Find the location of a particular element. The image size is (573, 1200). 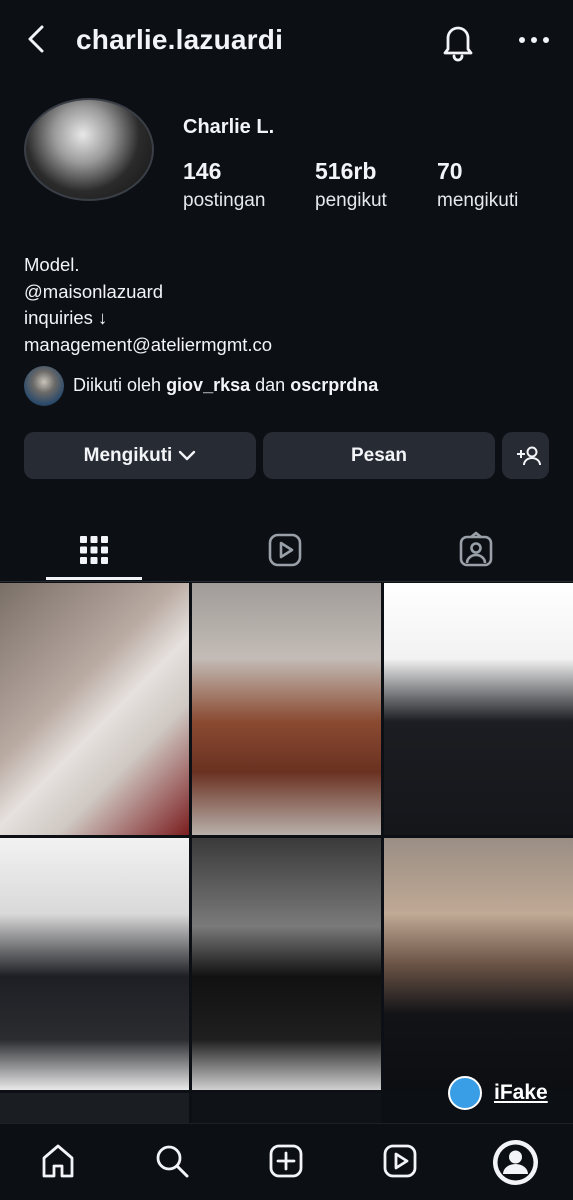

stat-following: 70 mengikuti is located at coordinates (477, 185).